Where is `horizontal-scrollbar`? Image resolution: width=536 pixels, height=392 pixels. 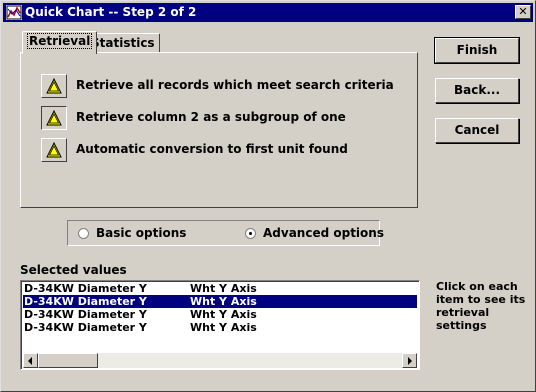 horizontal-scrollbar is located at coordinates (220, 360).